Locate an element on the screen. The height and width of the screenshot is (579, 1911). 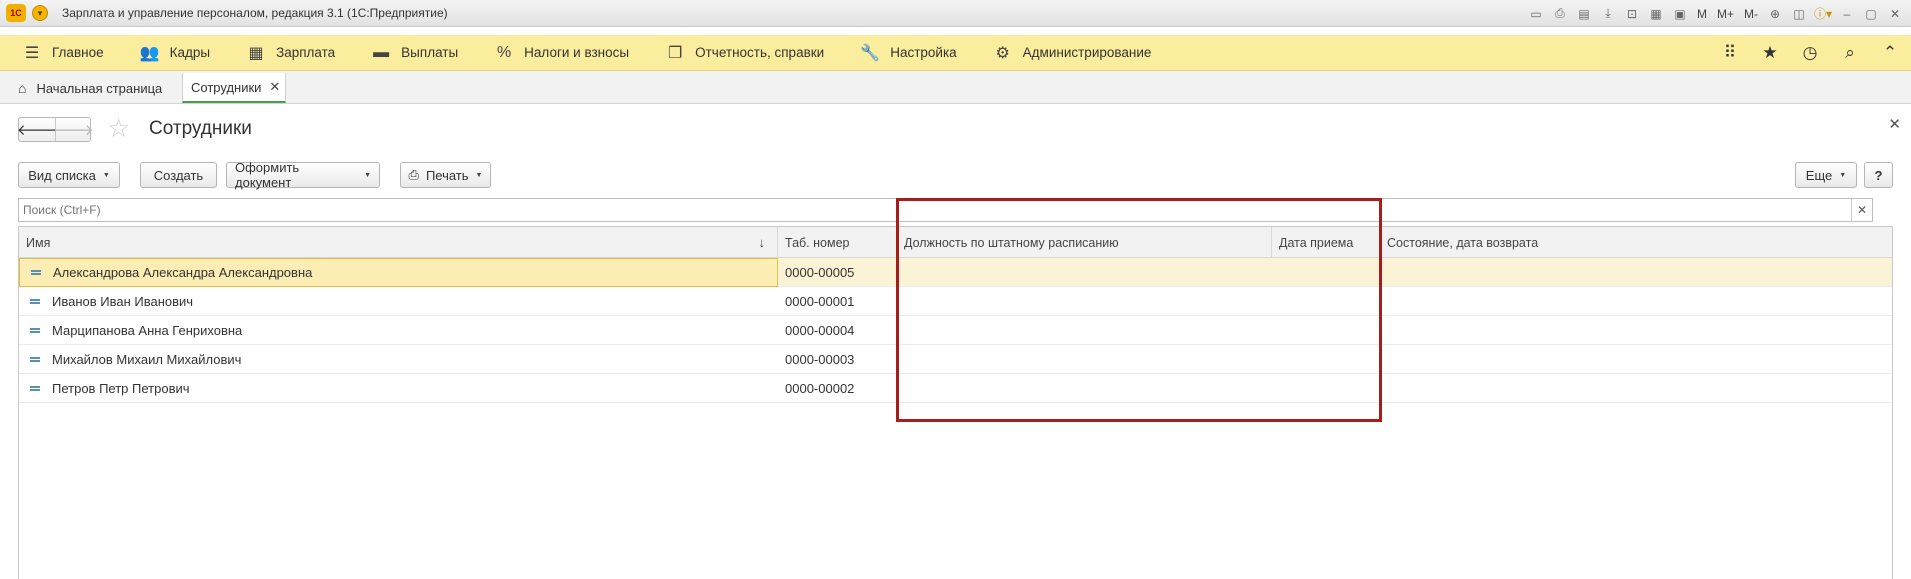
section-admin: ⚙ Администрирование is located at coordinates (1068, 53).